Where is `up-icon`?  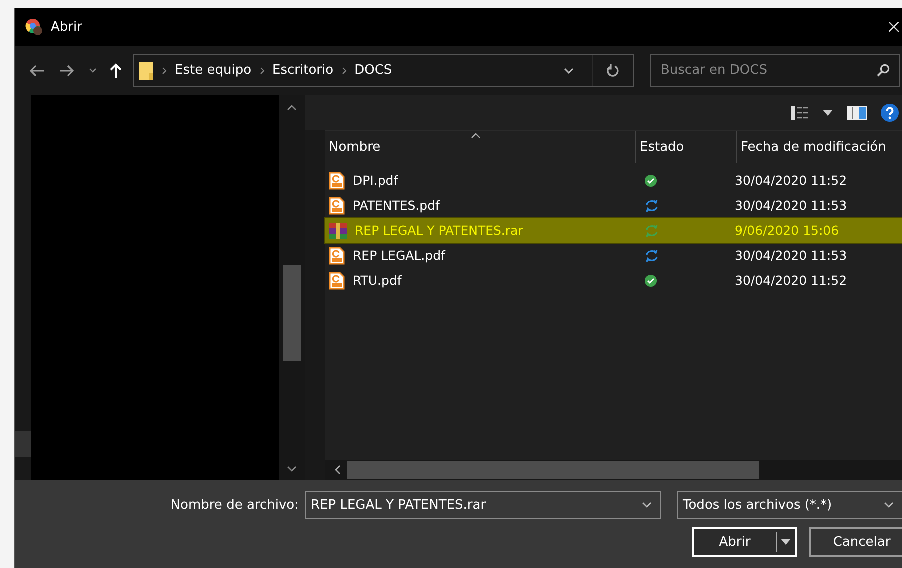 up-icon is located at coordinates (116, 70).